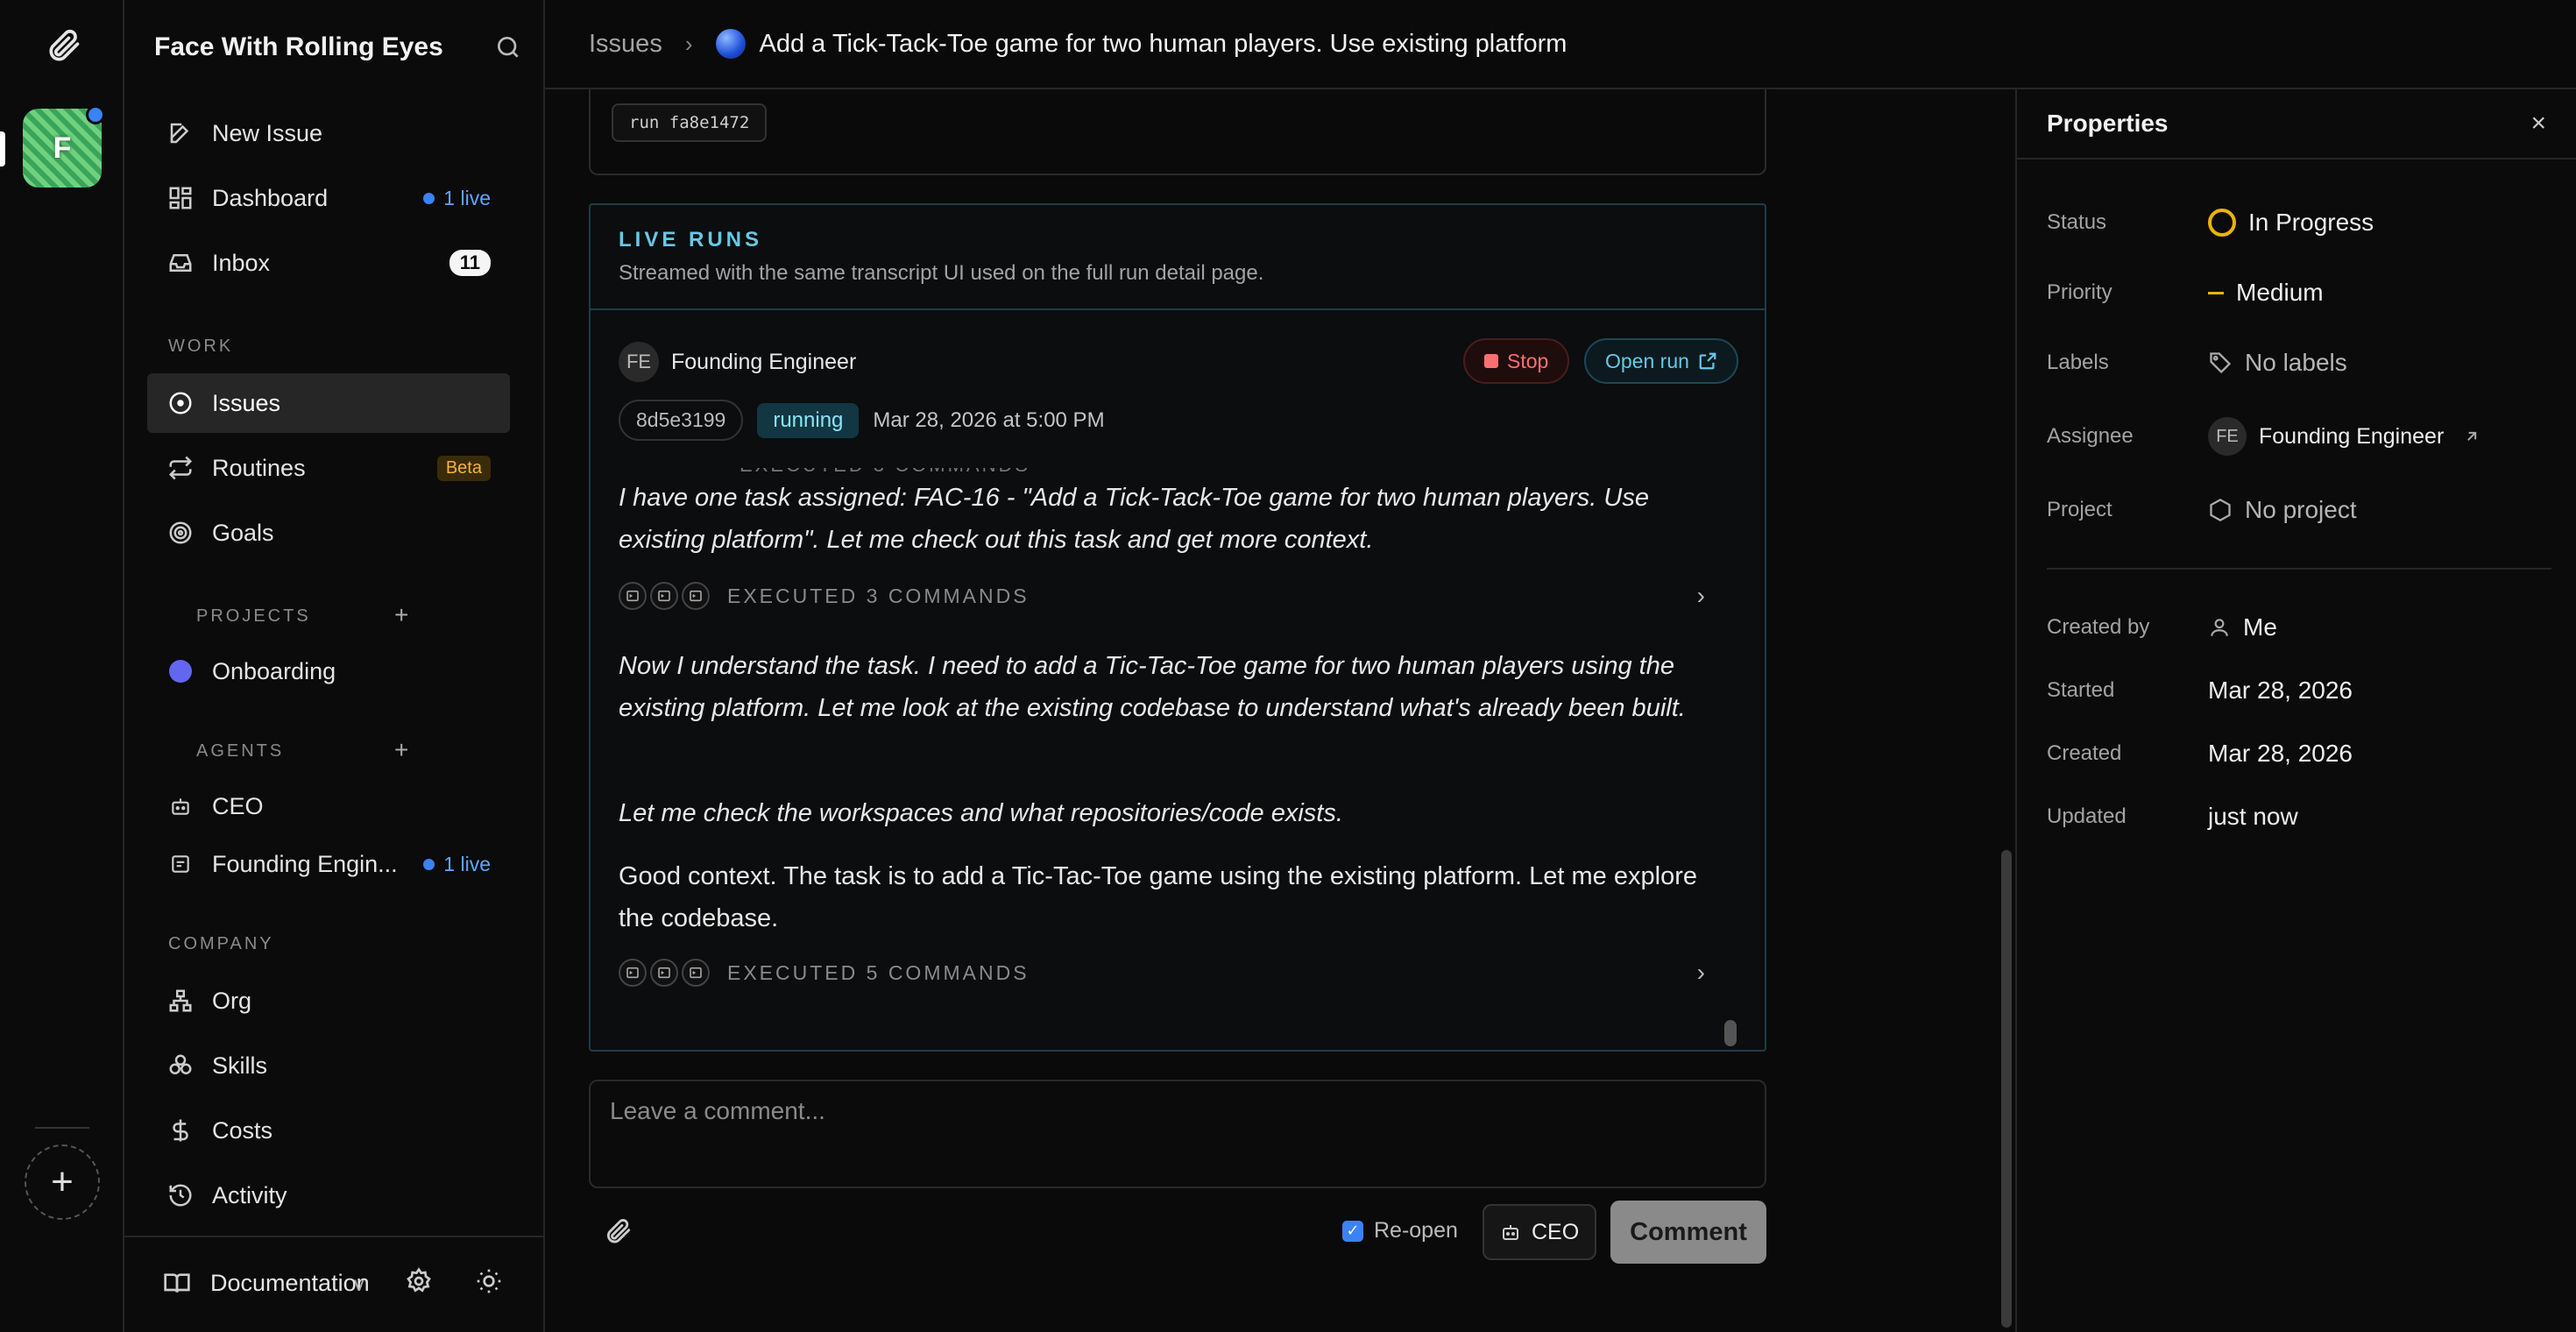 The image size is (2576, 1332). Describe the element at coordinates (808, 420) in the screenshot. I see `status-badge: running` at that location.